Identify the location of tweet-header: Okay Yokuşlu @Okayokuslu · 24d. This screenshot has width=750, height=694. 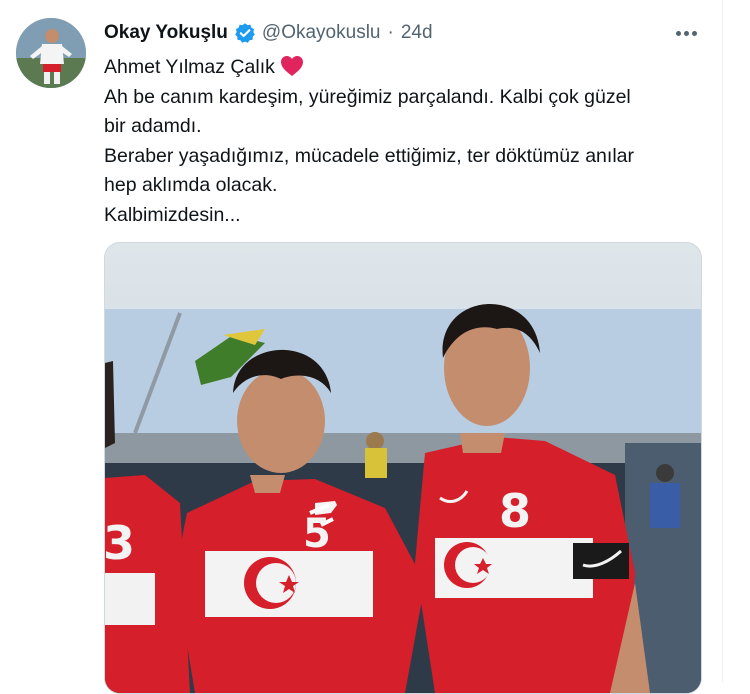
(268, 33).